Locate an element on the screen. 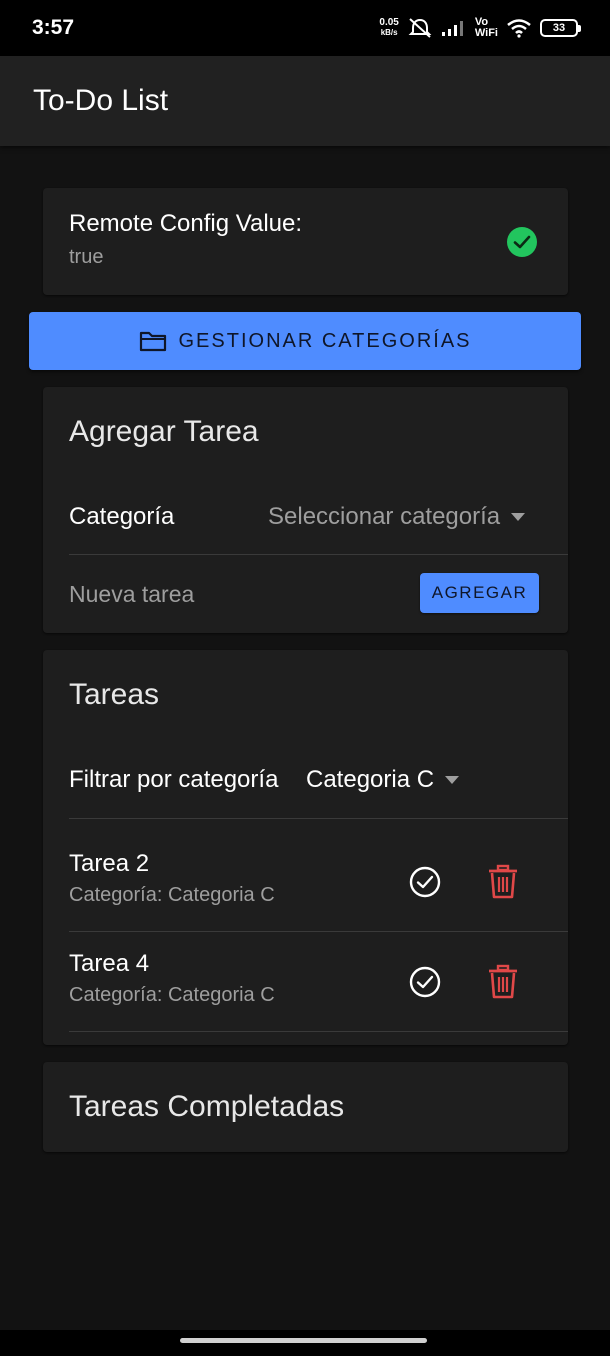 Image resolution: width=610 pixels, height=1356 pixels. task-name: Tarea 2 is located at coordinates (109, 863).